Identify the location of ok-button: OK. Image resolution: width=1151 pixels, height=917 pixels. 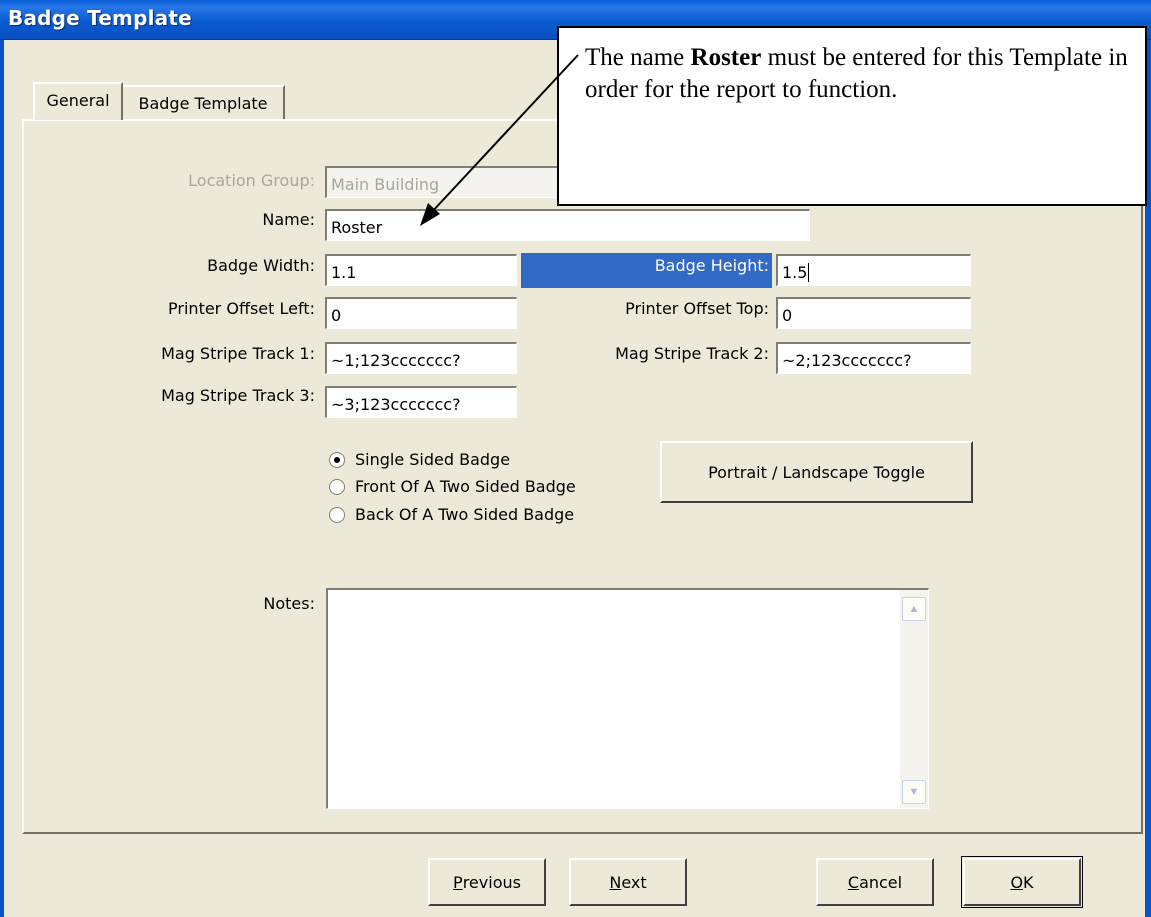
(1022, 882).